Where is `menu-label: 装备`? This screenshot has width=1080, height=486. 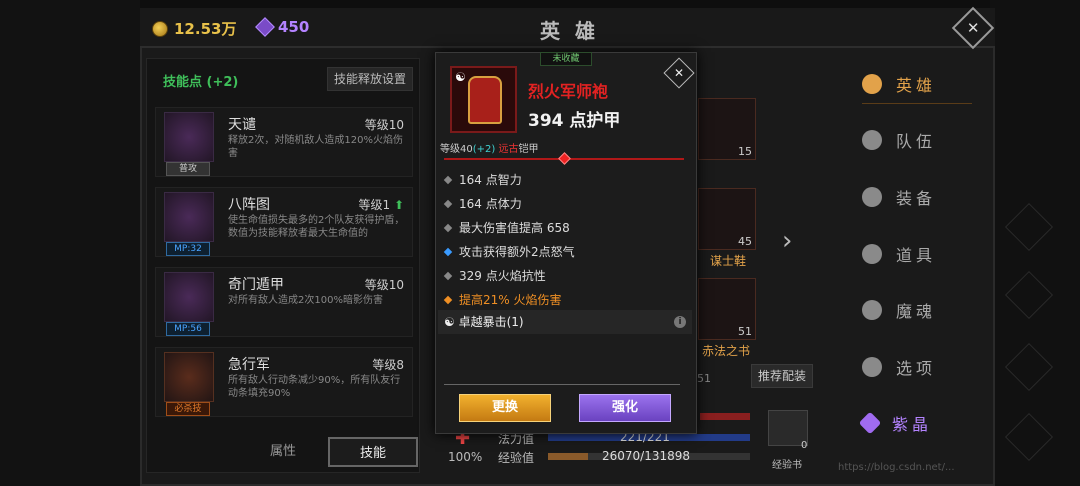
menu-label: 装备 is located at coordinates (916, 198).